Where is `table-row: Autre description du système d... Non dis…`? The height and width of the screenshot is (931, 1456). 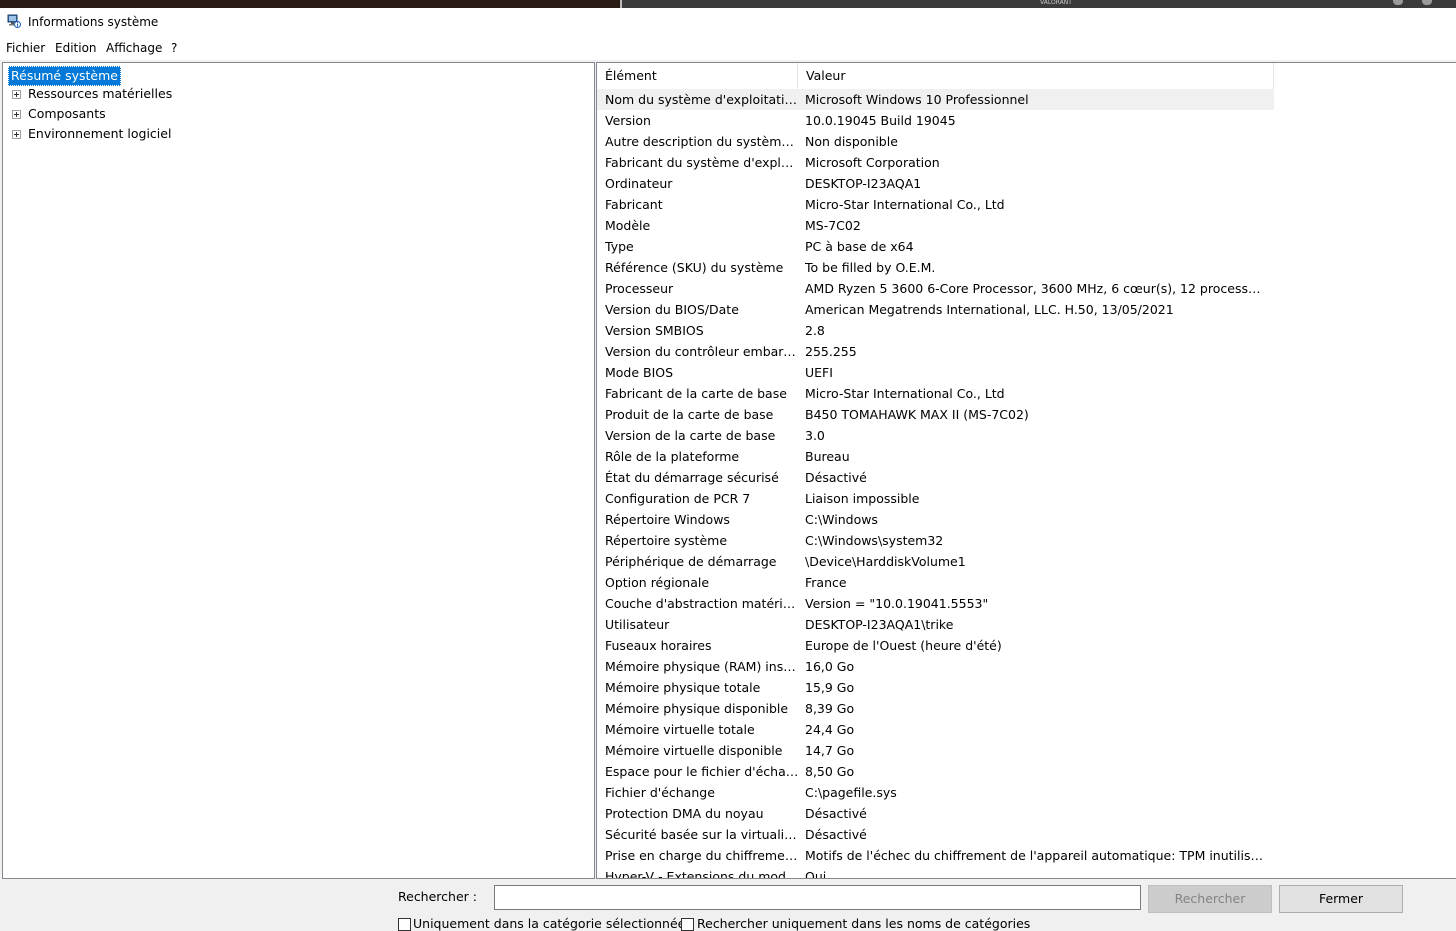 table-row: Autre description du système d... Non dis… is located at coordinates (935, 141).